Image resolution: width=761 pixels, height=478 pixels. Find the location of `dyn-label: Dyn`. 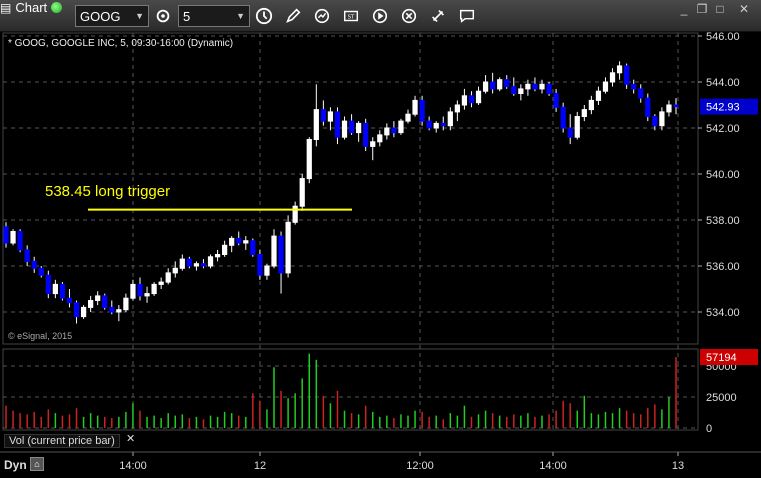

dyn-label: Dyn is located at coordinates (15, 465).